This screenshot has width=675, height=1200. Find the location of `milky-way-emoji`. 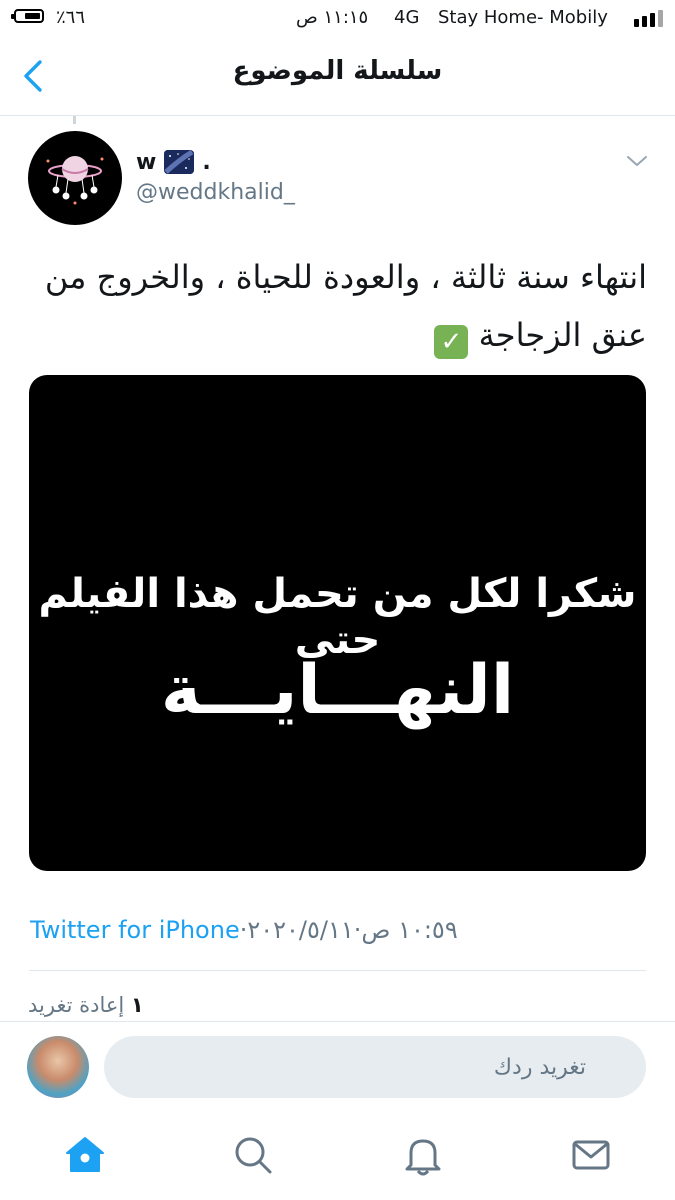

milky-way-emoji is located at coordinates (179, 162).